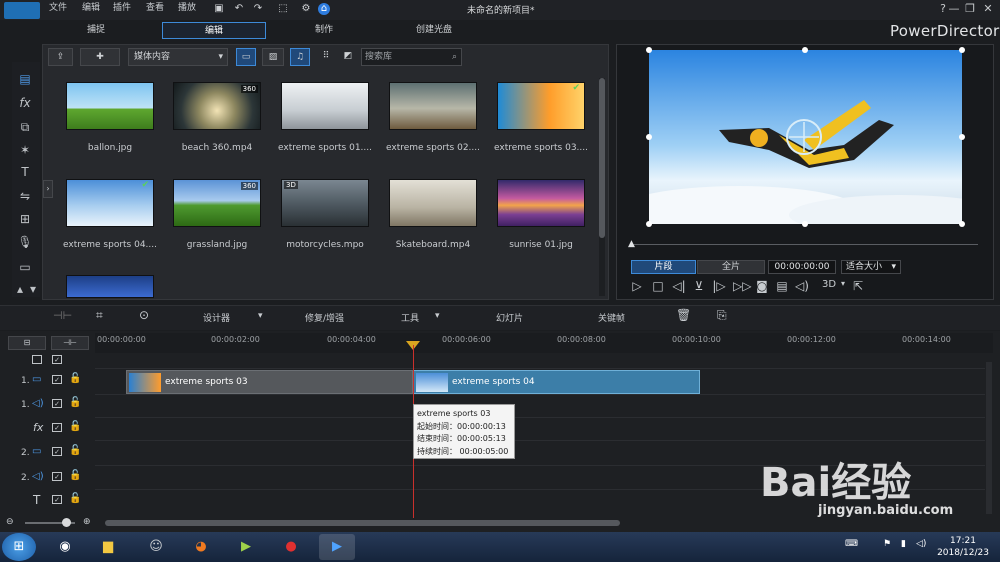 This screenshot has height=562, width=1000. I want to click on undock-icon: ⇱, so click(858, 286).